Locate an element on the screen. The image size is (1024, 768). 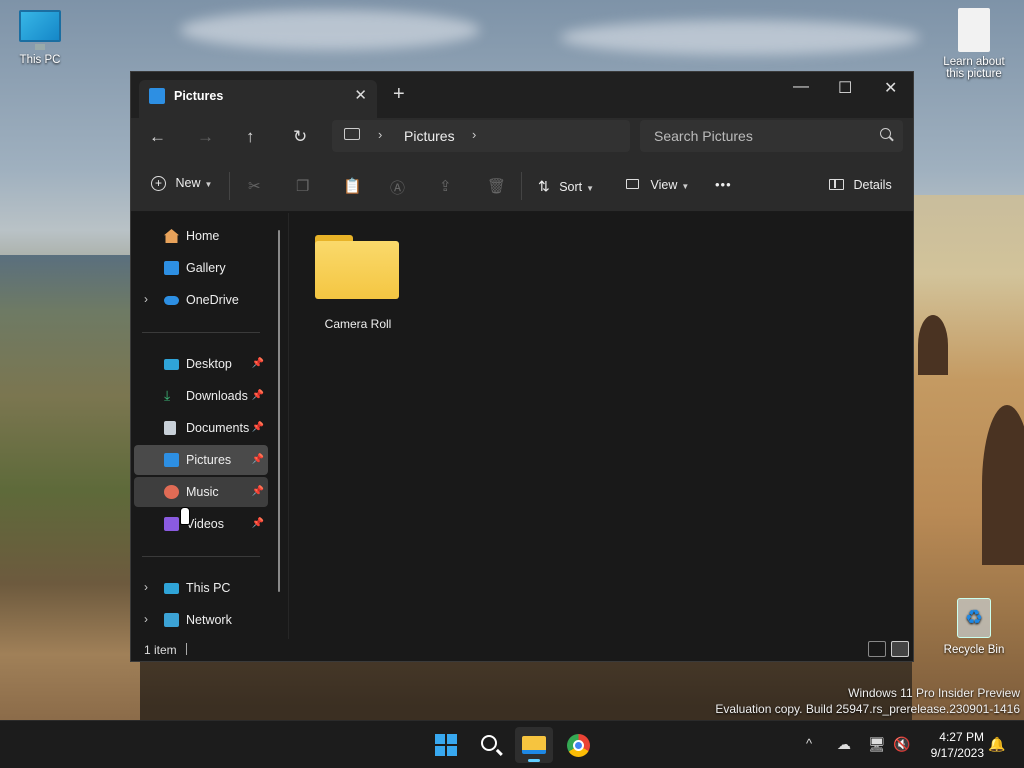
plus-circle-icon: + is located at coordinates (158, 183).